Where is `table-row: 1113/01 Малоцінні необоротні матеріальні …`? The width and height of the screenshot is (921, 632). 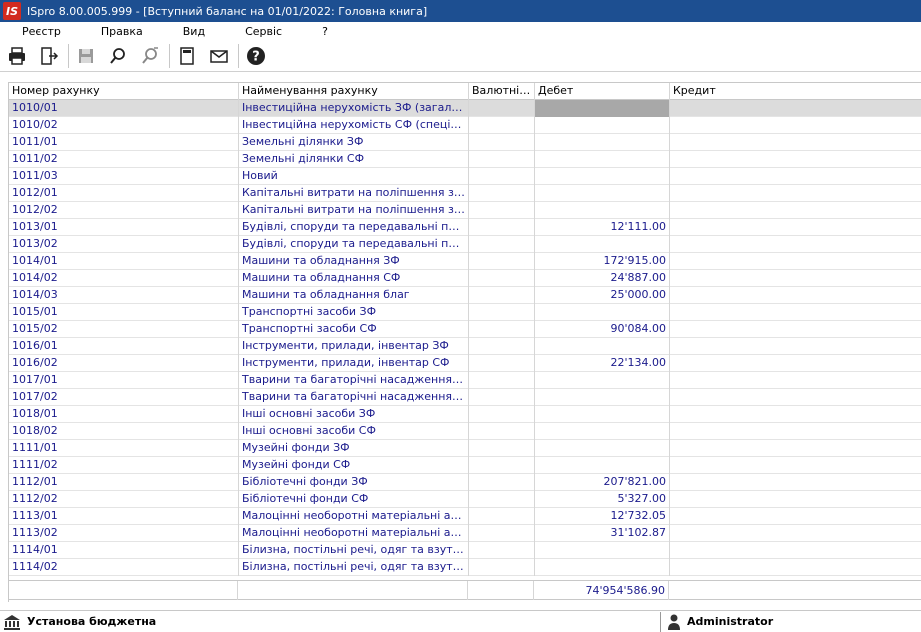
table-row: 1113/01 Малоцінні необоротні матеріальні … is located at coordinates (465, 516).